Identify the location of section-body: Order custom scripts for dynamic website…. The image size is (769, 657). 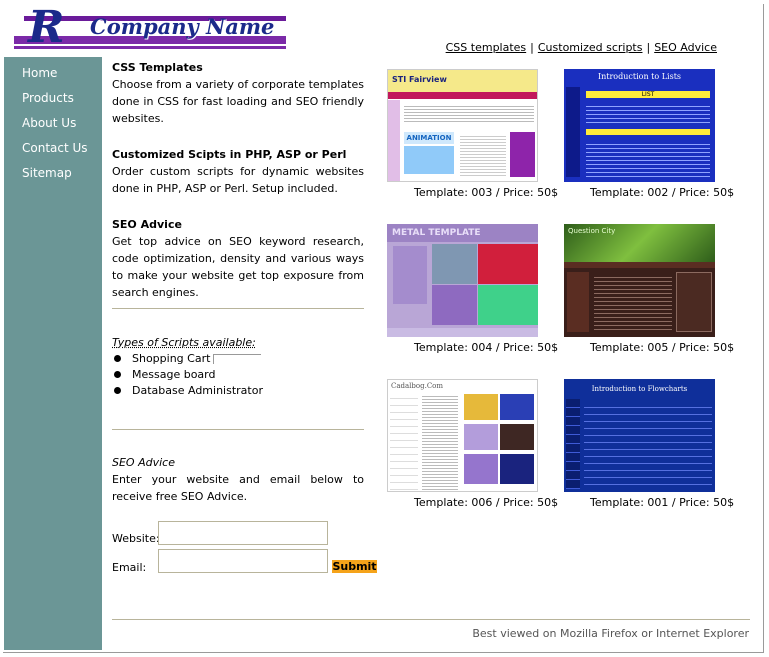
(238, 180).